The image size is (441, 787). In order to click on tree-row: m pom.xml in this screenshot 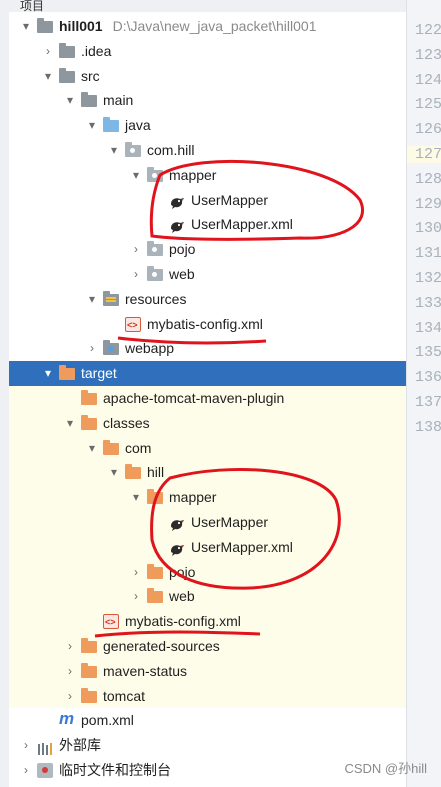, I will do `click(207, 720)`.